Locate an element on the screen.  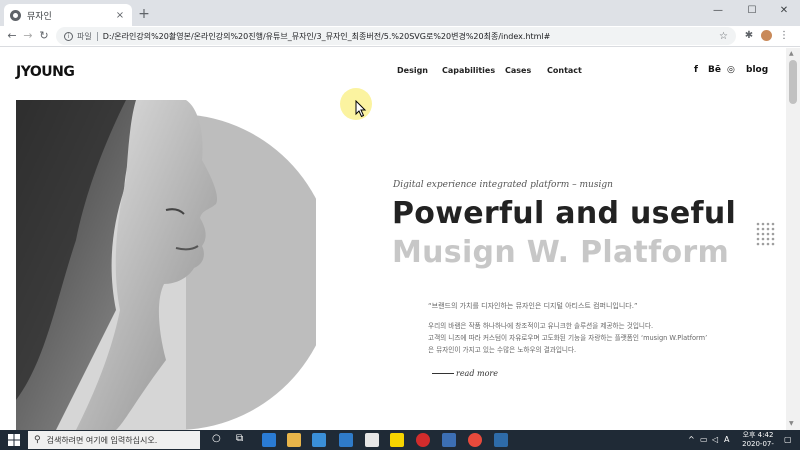
menu-icon: ⋮ is located at coordinates (784, 36).